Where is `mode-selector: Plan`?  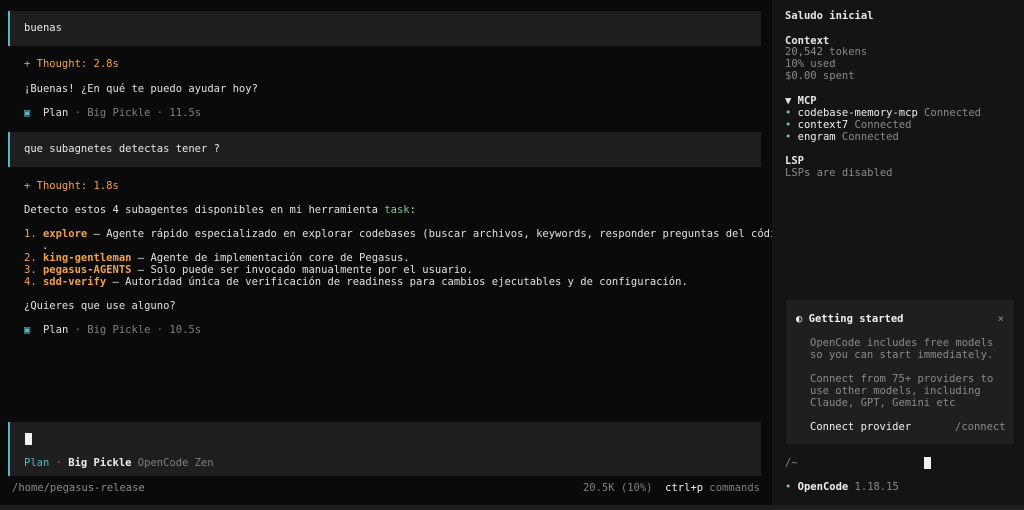 mode-selector: Plan is located at coordinates (36, 463).